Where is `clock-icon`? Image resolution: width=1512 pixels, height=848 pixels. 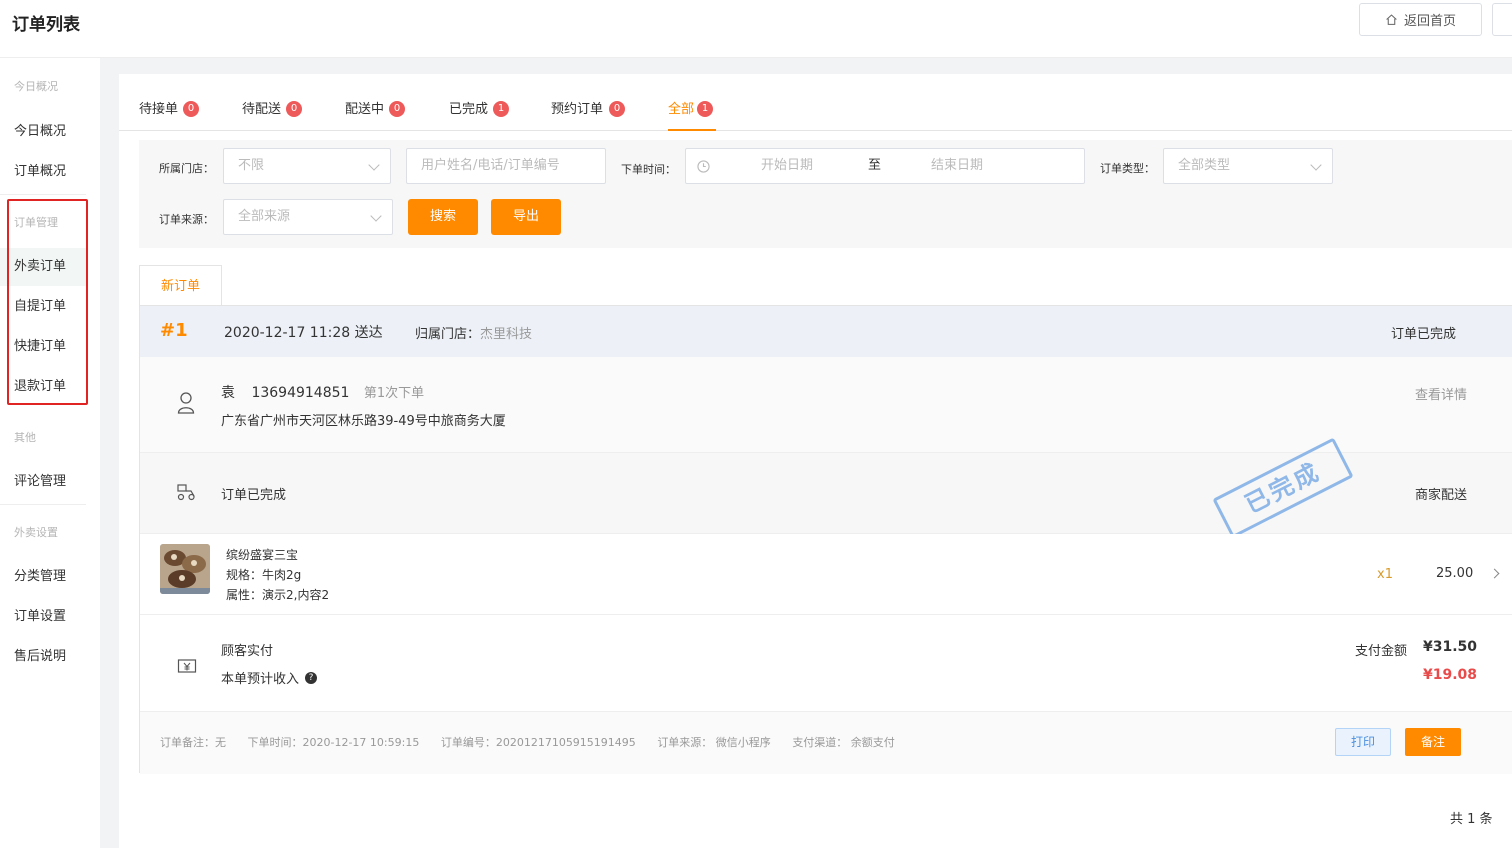 clock-icon is located at coordinates (703, 166).